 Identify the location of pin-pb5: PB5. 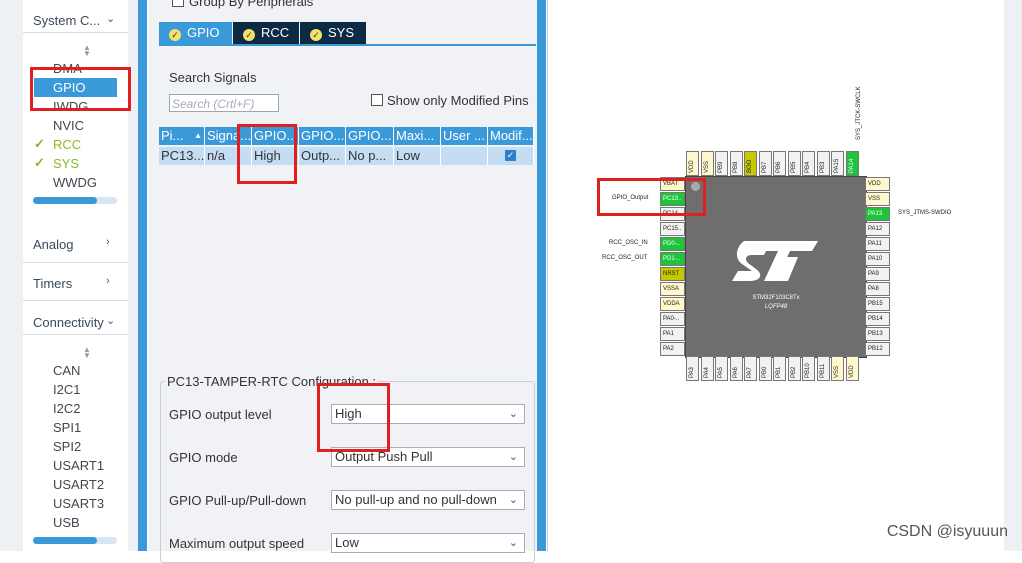
(794, 163).